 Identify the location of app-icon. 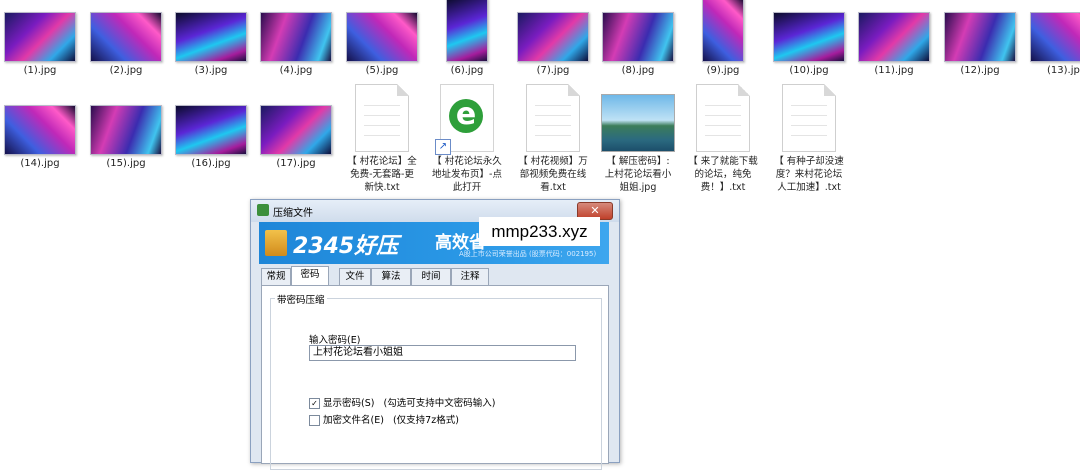
(263, 210).